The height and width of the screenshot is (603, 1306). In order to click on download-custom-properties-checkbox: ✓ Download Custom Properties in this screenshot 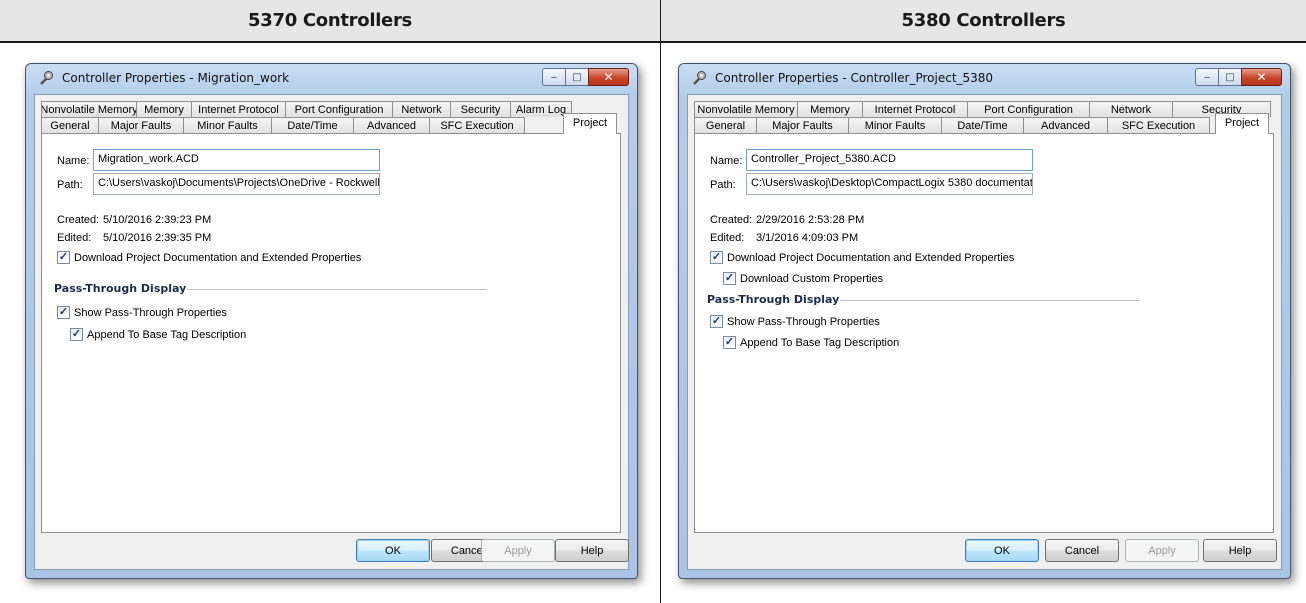, I will do `click(803, 278)`.